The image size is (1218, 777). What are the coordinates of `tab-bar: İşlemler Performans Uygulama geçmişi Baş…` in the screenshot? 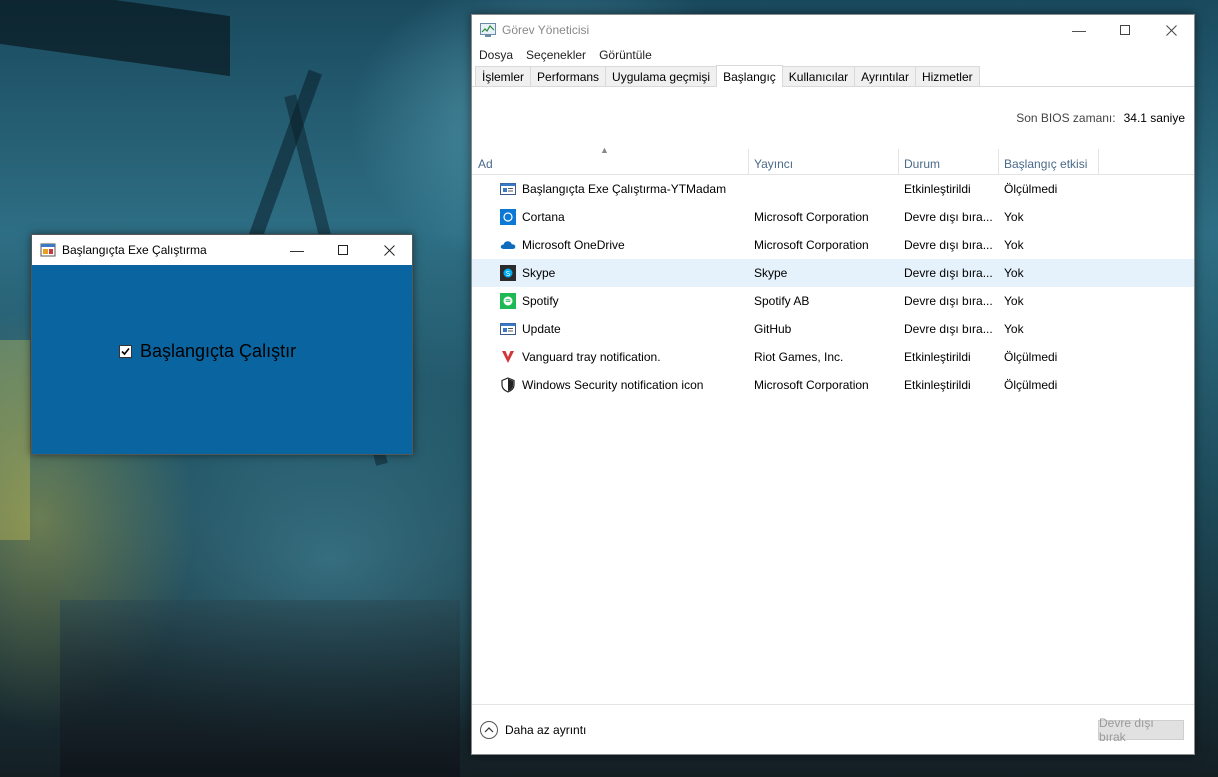 It's located at (833, 76).